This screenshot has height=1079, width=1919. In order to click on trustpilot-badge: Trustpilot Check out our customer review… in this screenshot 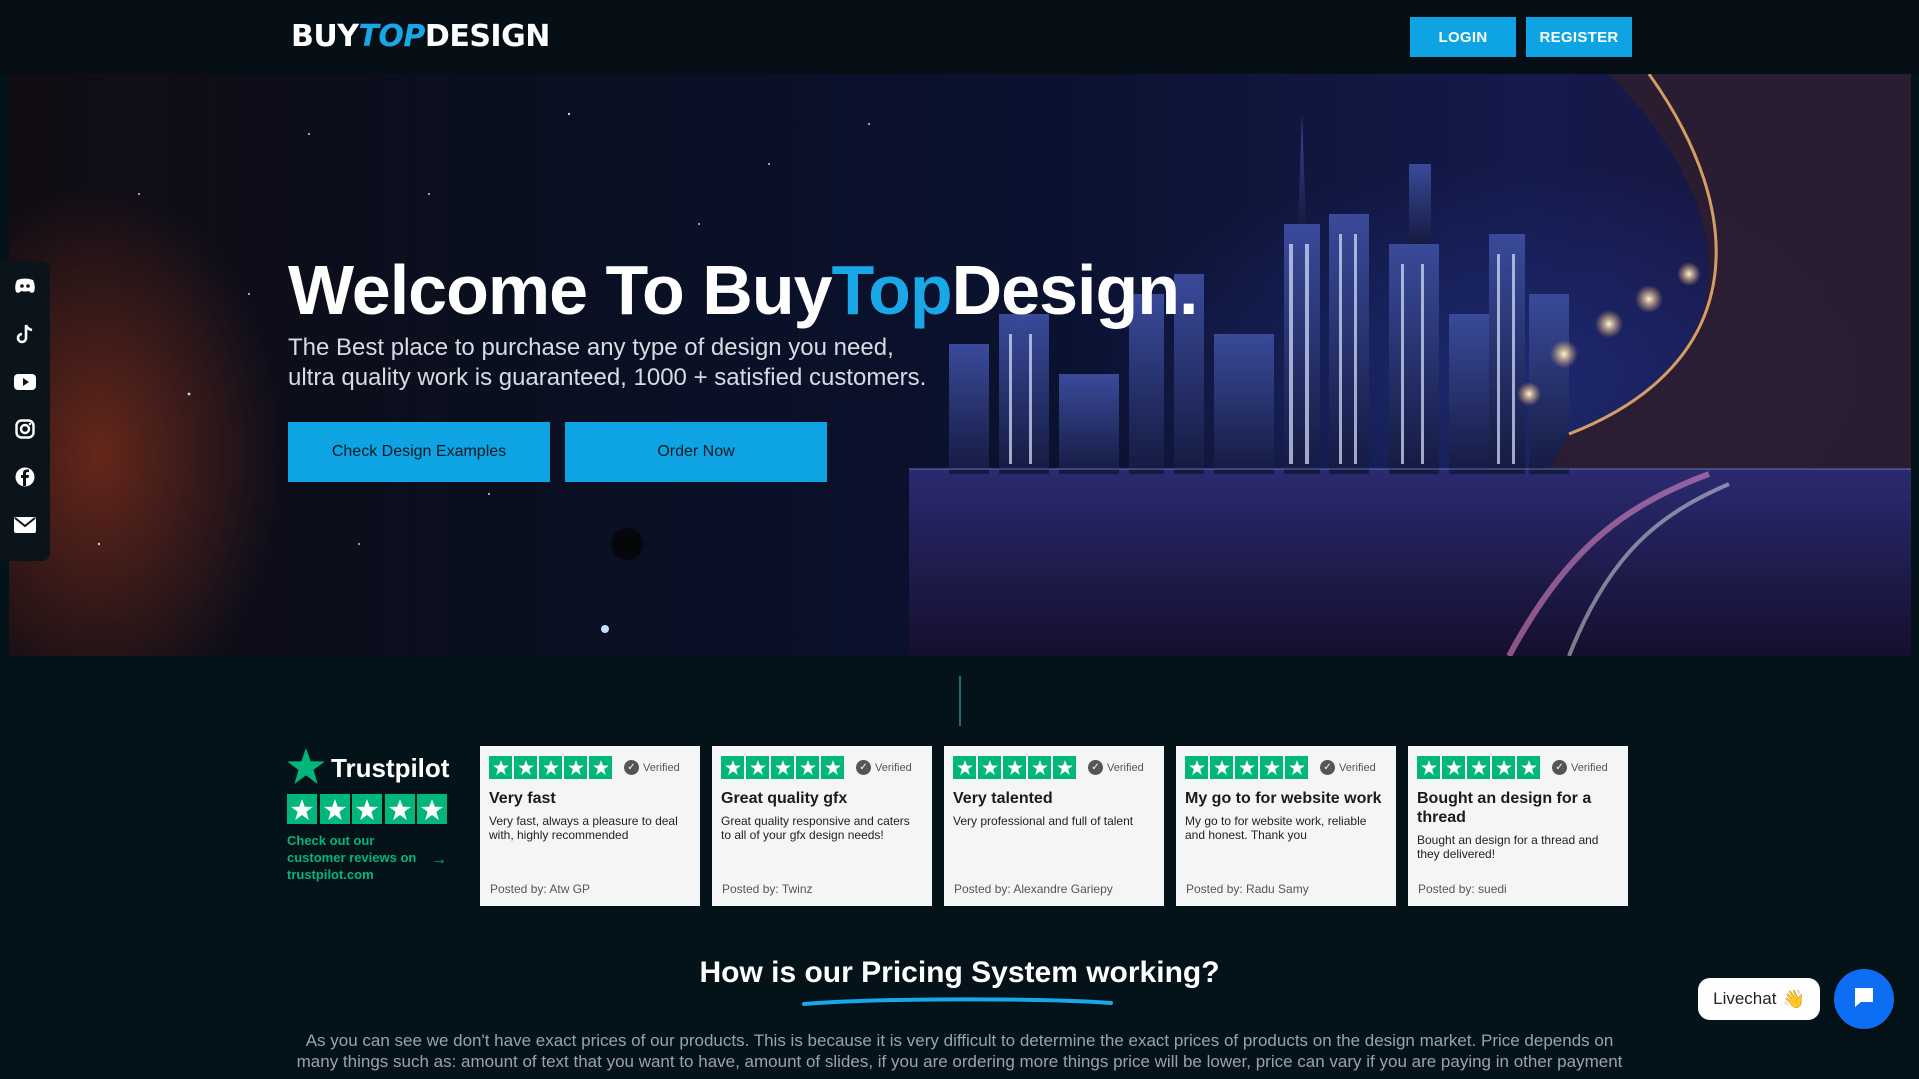, I will do `click(372, 817)`.